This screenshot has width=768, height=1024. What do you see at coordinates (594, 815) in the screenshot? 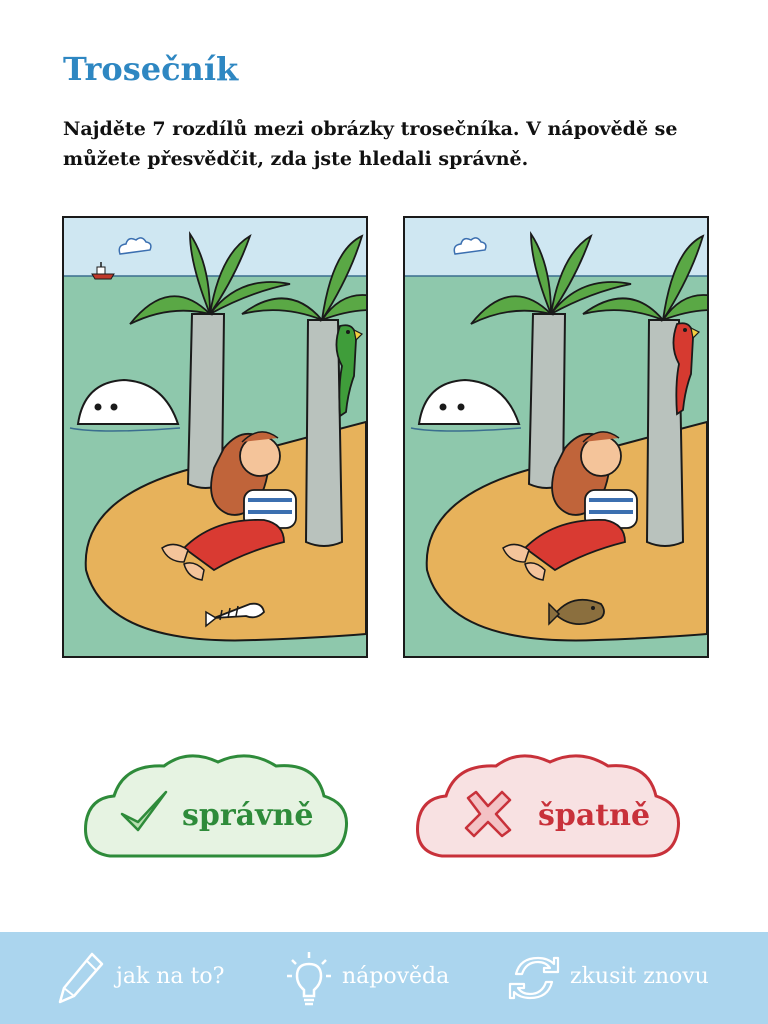
I see `wrong-button-label: špatně` at bounding box center [594, 815].